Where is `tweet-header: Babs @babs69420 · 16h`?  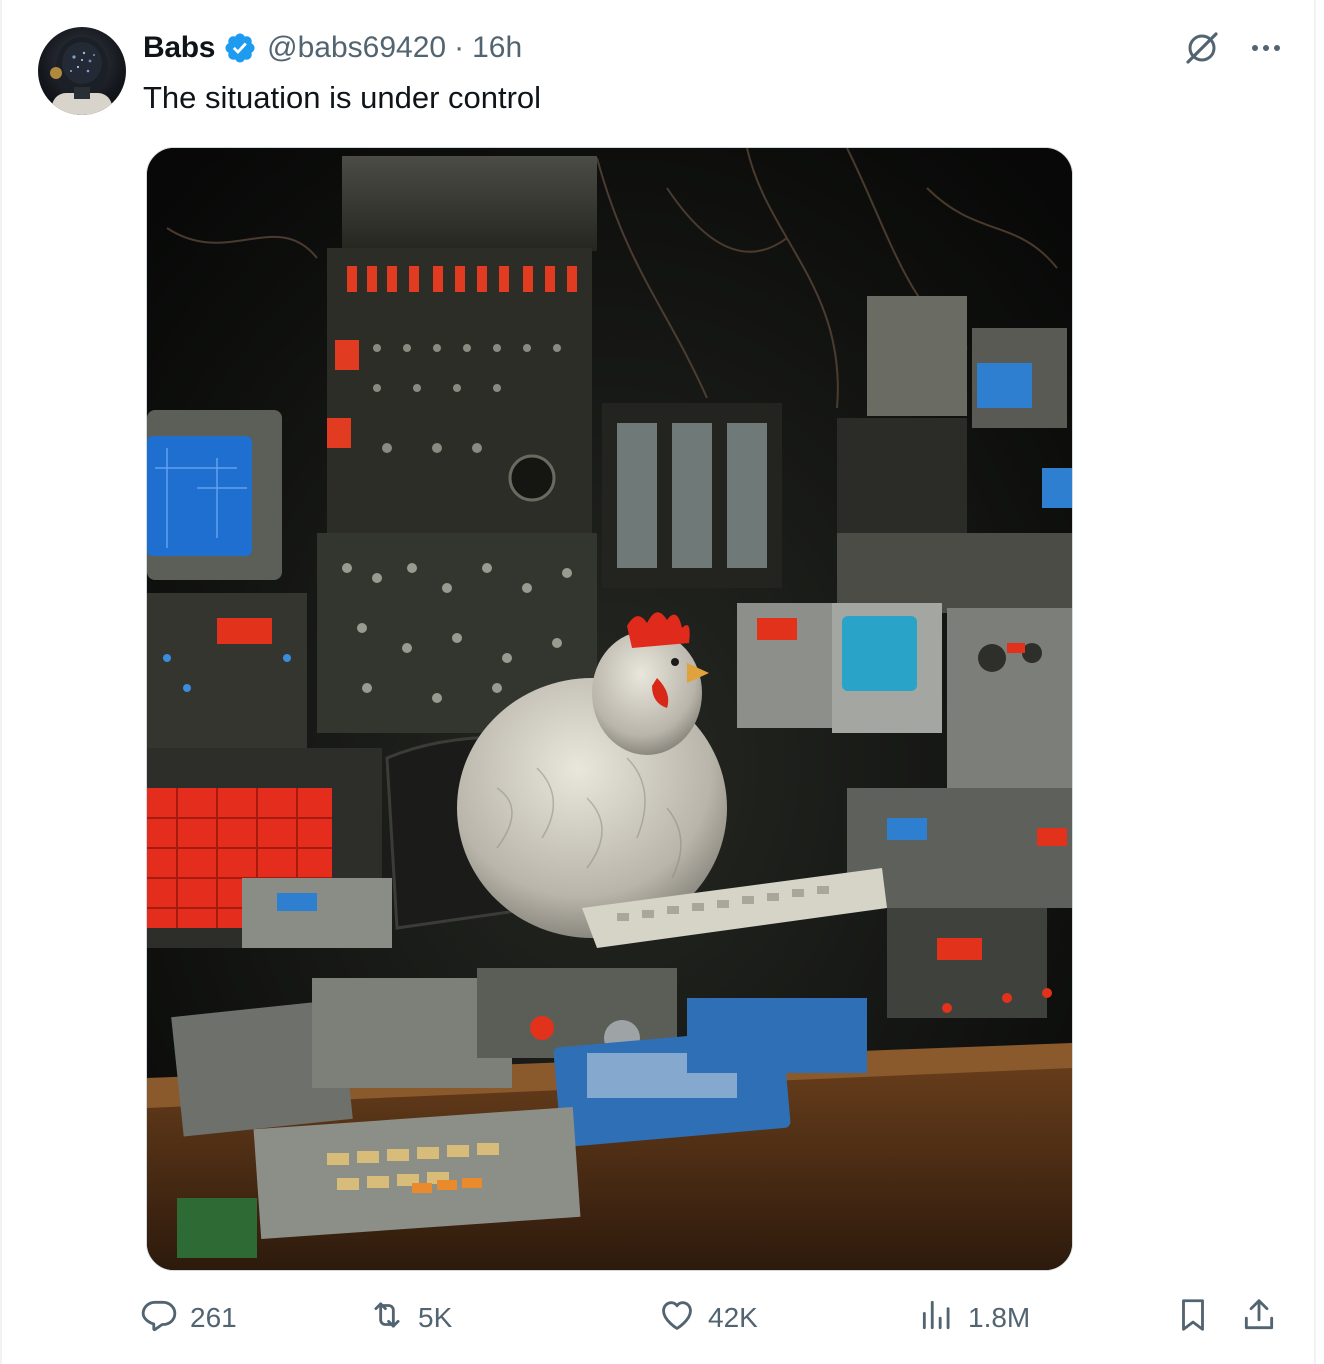
tweet-header: Babs @babs69420 · 16h is located at coordinates (332, 48).